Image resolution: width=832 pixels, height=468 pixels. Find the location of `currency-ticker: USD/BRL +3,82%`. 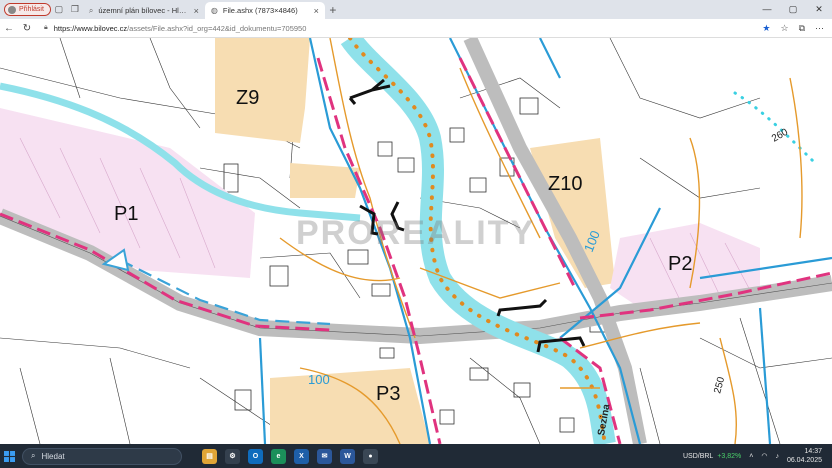

currency-ticker: USD/BRL +3,82% is located at coordinates (712, 456).